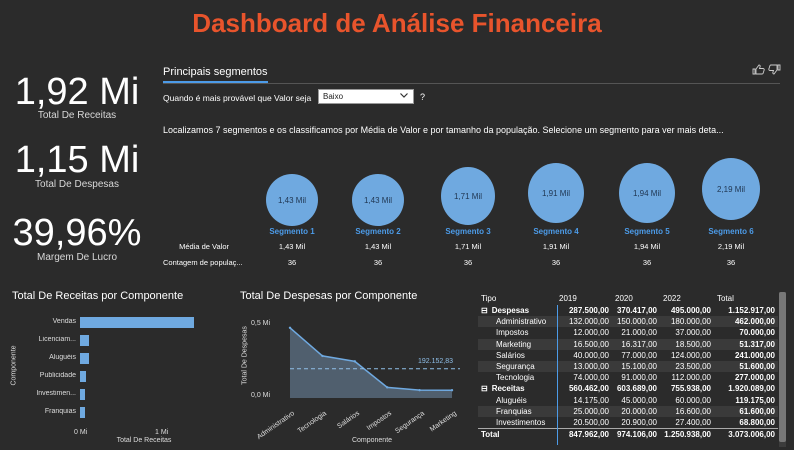  Describe the element at coordinates (556, 193) in the screenshot. I see `segment-4-bubble: 1,91 Mil` at that location.